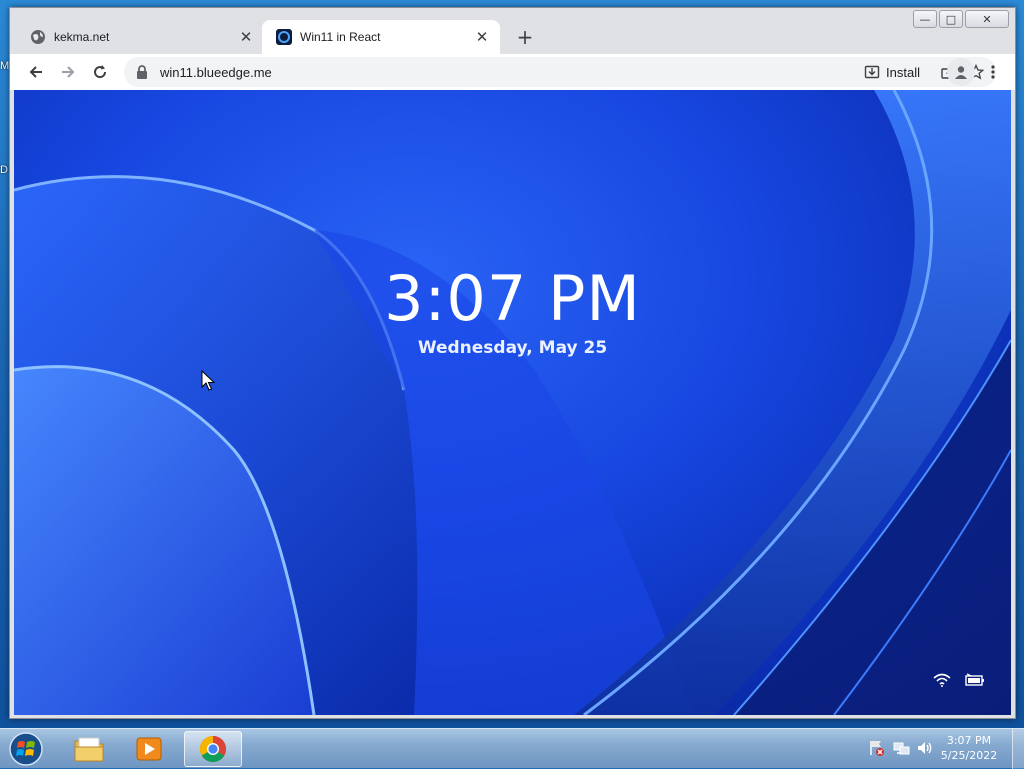  I want to click on back-arrow-icon, so click(35, 72).